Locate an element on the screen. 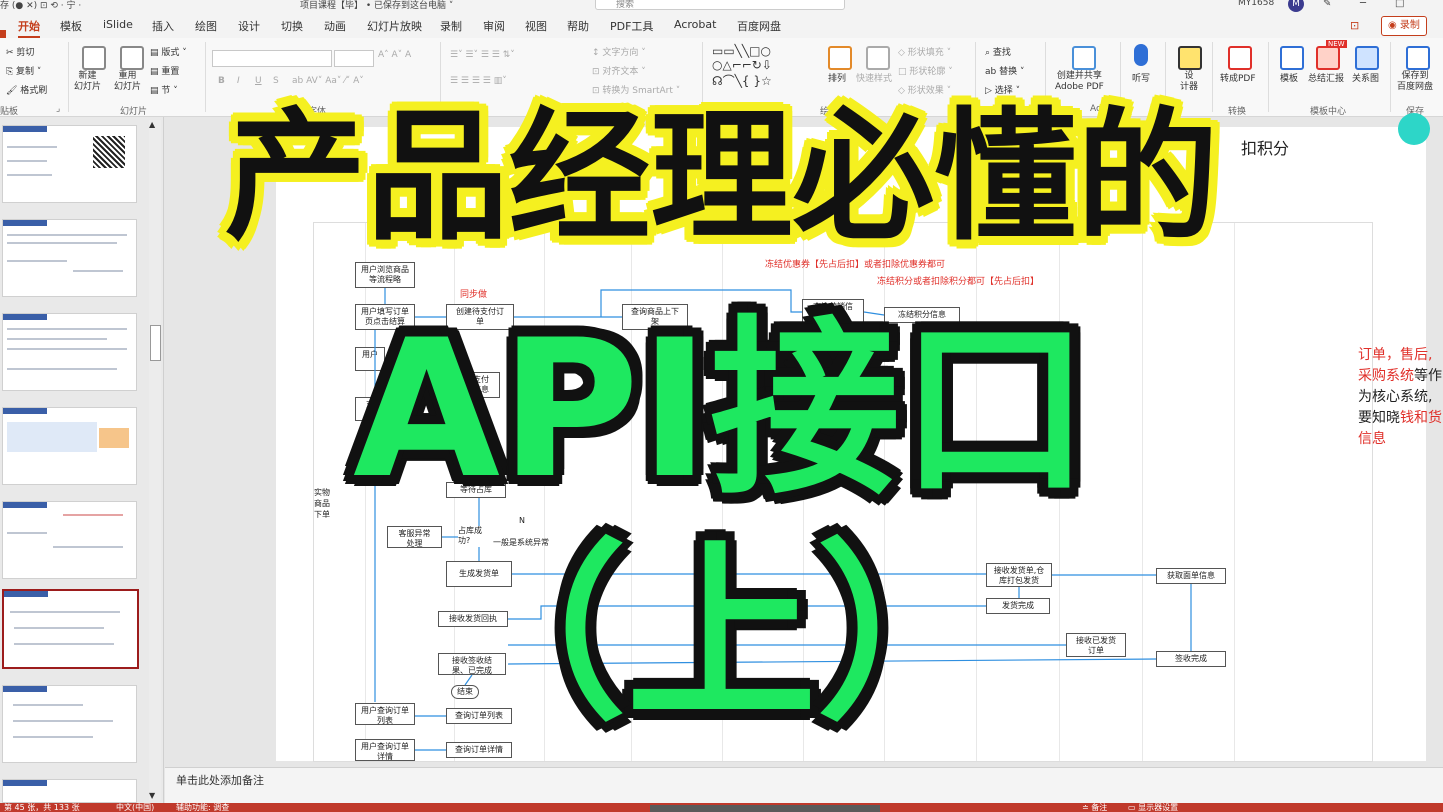 This screenshot has width=1443, height=812. italic-button: I is located at coordinates (238, 81).